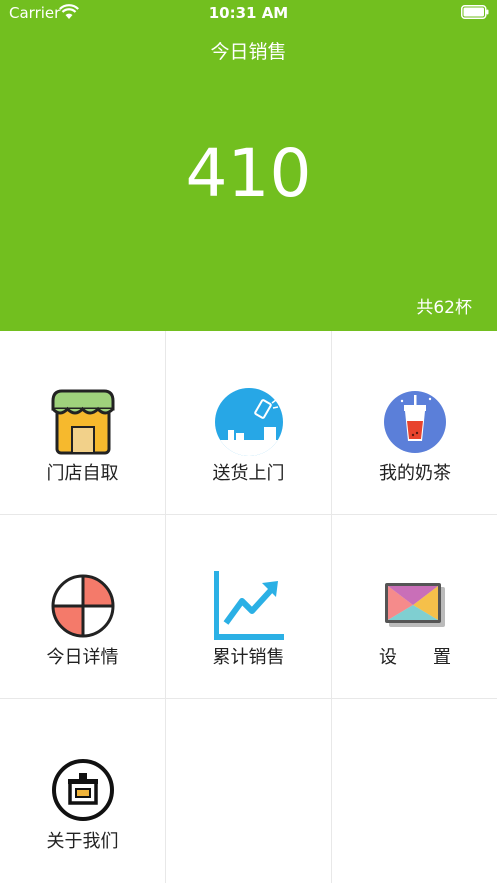  I want to click on menu-label: 今日详情, so click(82, 657).